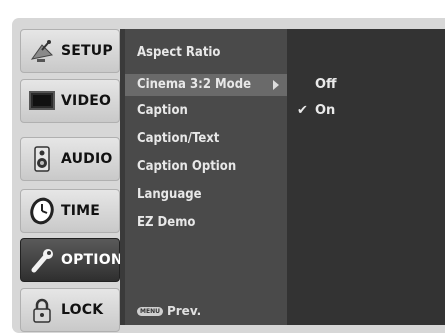  I want to click on menu-item-caption-text: Caption/Text, so click(212, 139).